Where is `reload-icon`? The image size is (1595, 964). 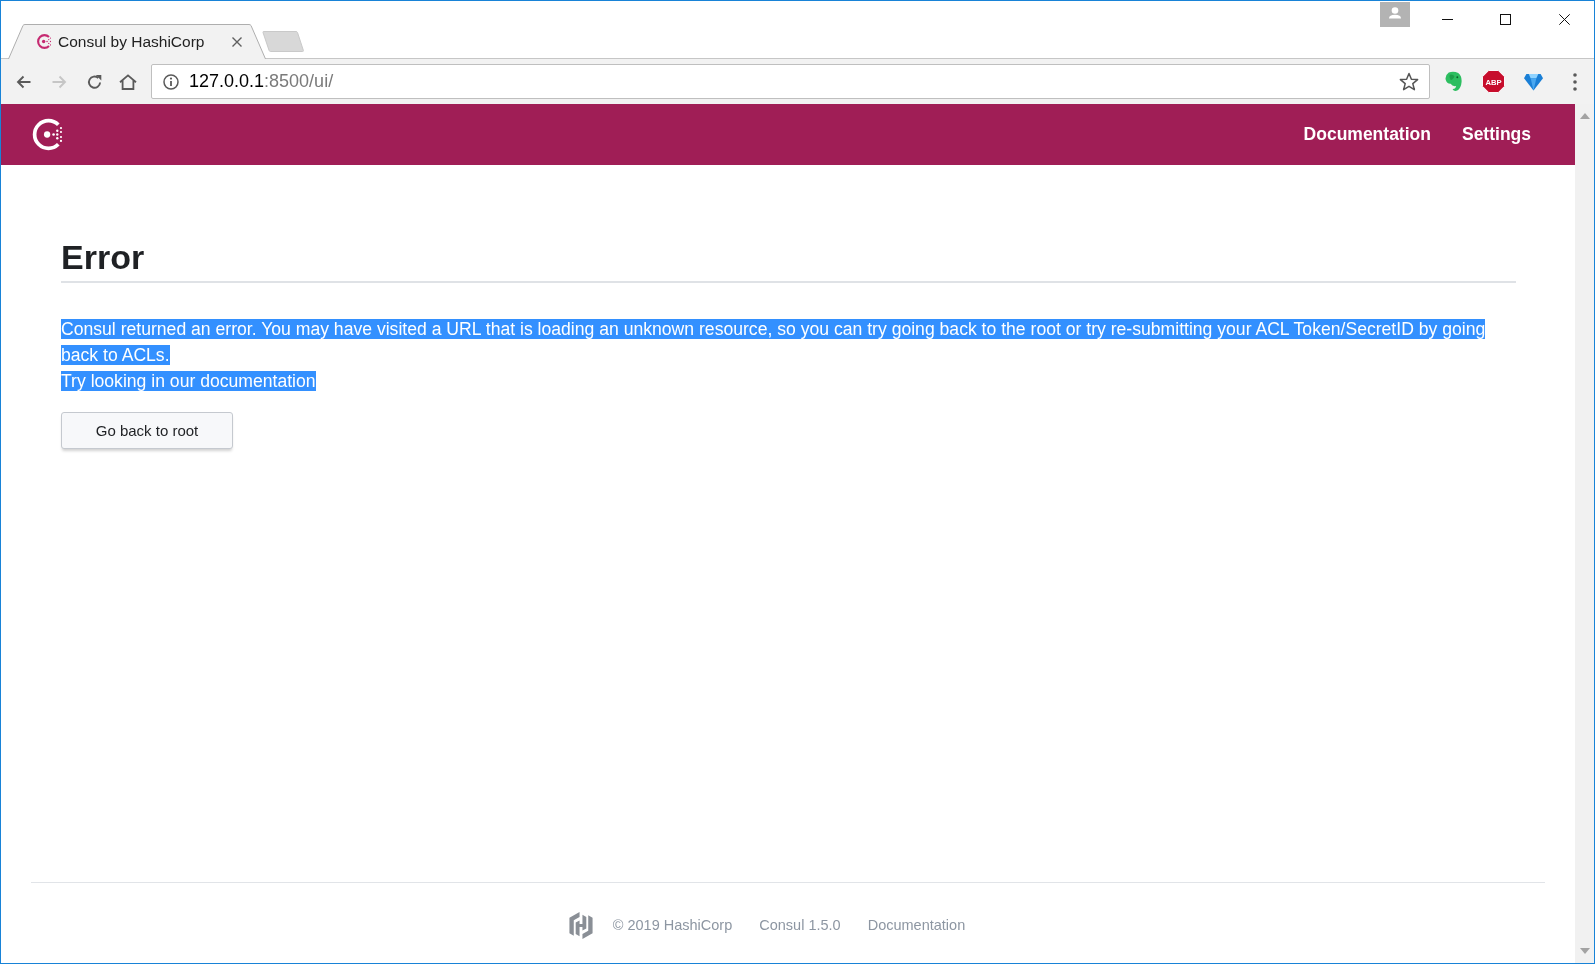
reload-icon is located at coordinates (94, 81).